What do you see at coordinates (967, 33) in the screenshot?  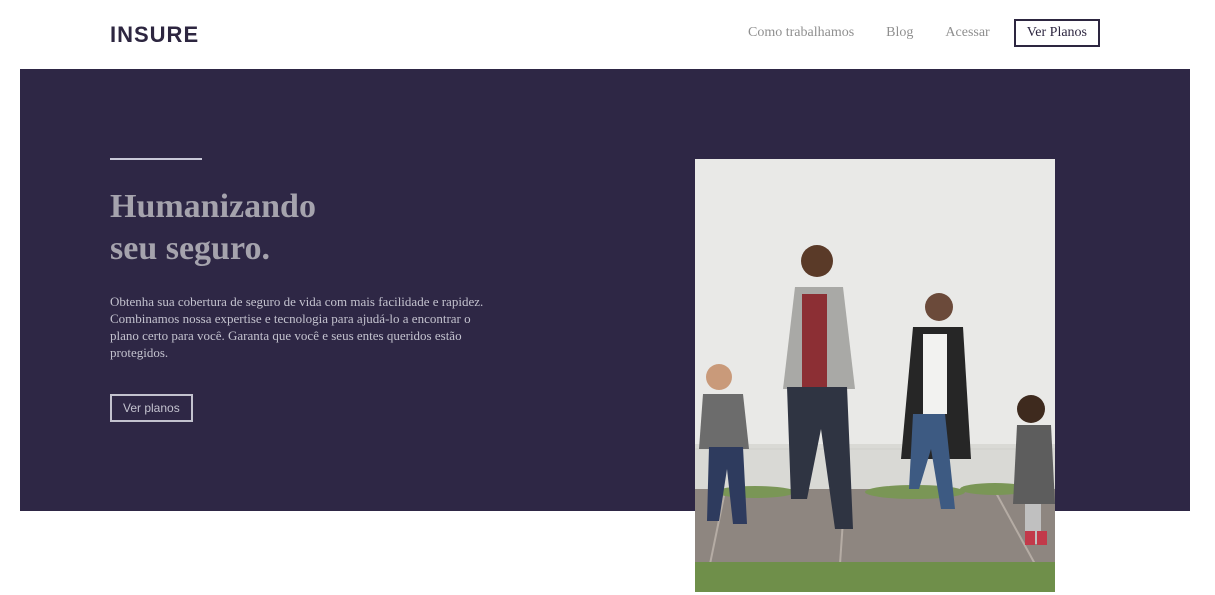 I see `nav-link-acessar: Acessar` at bounding box center [967, 33].